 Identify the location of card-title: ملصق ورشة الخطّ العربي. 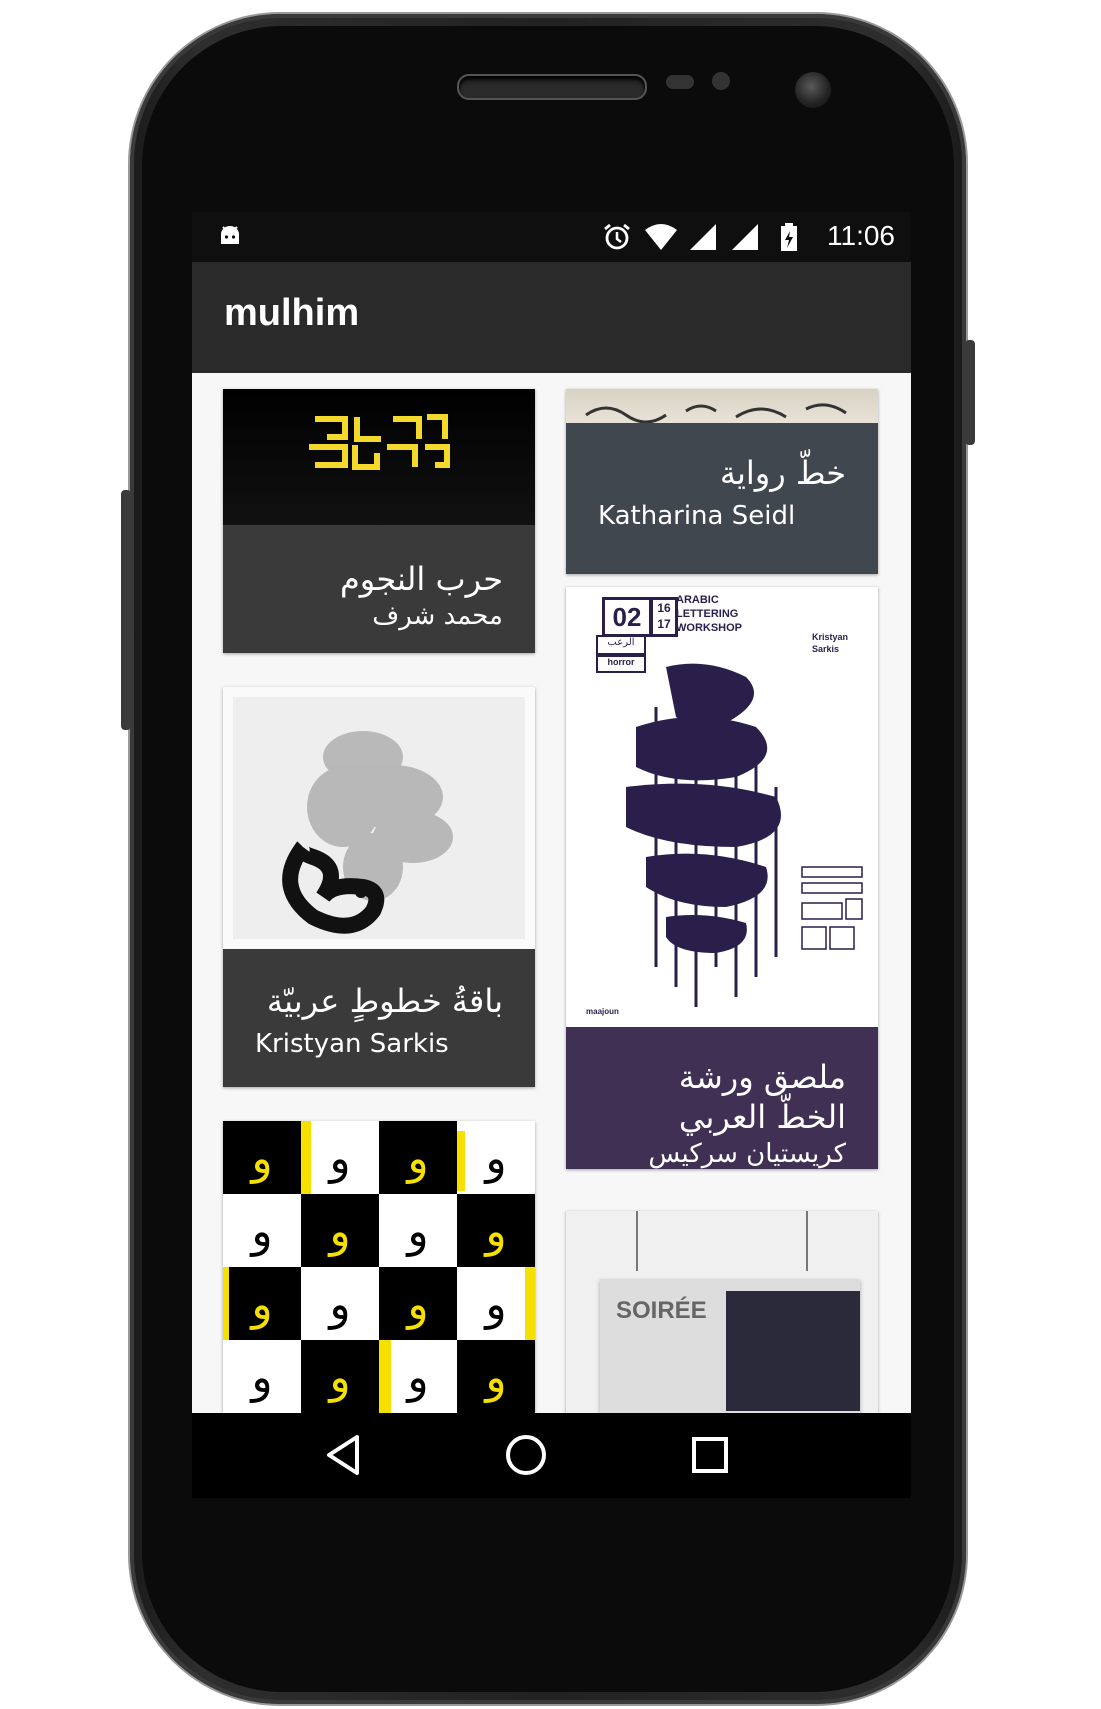
(762, 1097).